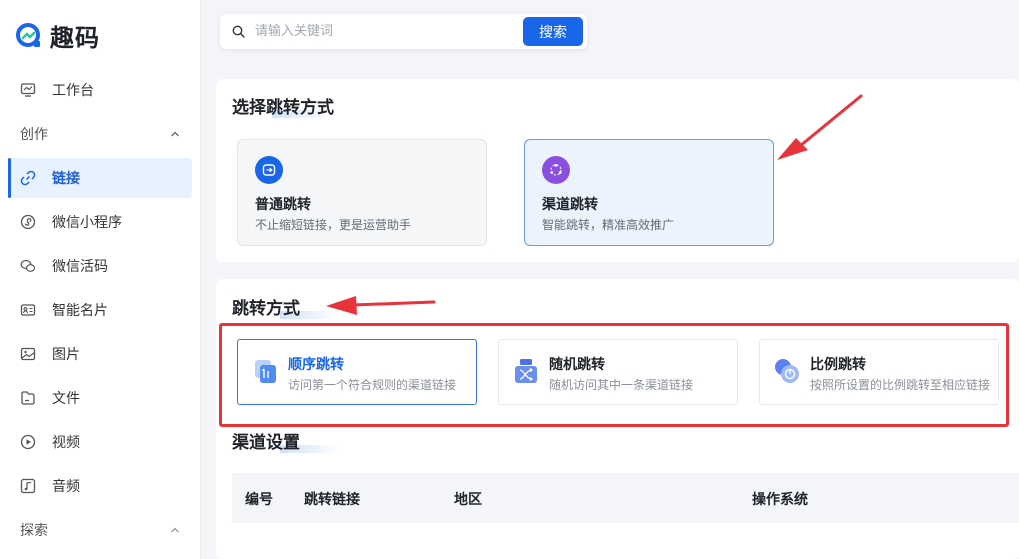 The image size is (1019, 559). What do you see at coordinates (780, 500) in the screenshot?
I see `column-header: 操作系统` at bounding box center [780, 500].